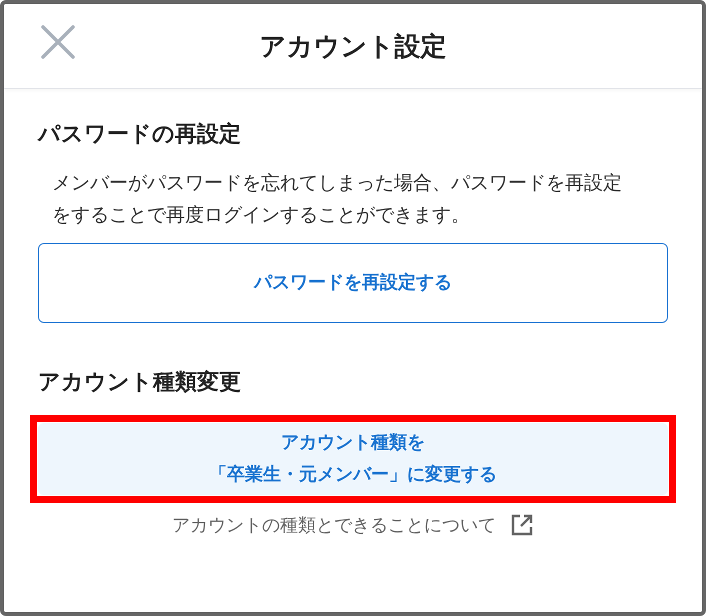 This screenshot has height=616, width=706. Describe the element at coordinates (140, 382) in the screenshot. I see `section-title: アカウント種類変更` at that location.